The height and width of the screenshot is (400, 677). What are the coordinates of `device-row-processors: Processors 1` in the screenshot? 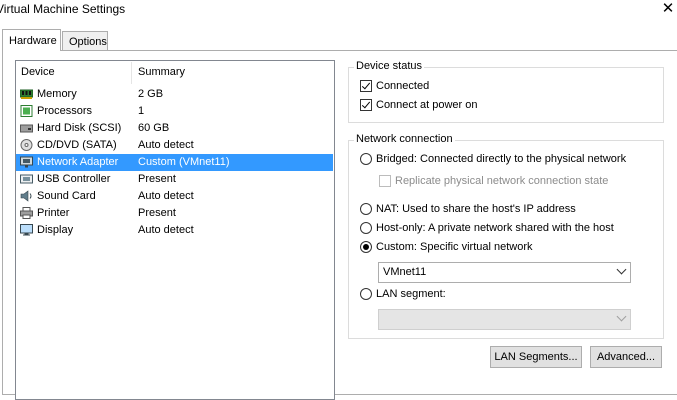 It's located at (174, 111).